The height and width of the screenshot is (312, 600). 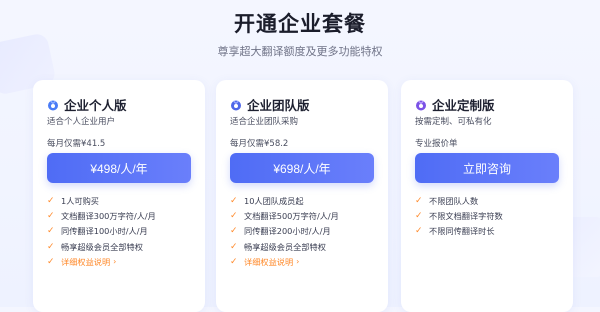 I want to click on consult-button: 立即咨询, so click(x=487, y=168).